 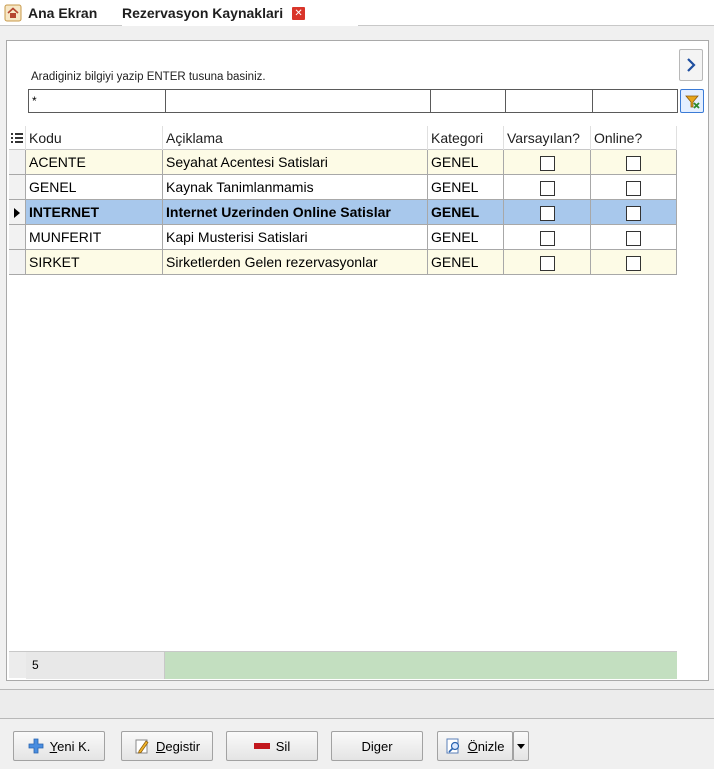 What do you see at coordinates (94, 187) in the screenshot?
I see `cell-kodu: GENEL` at bounding box center [94, 187].